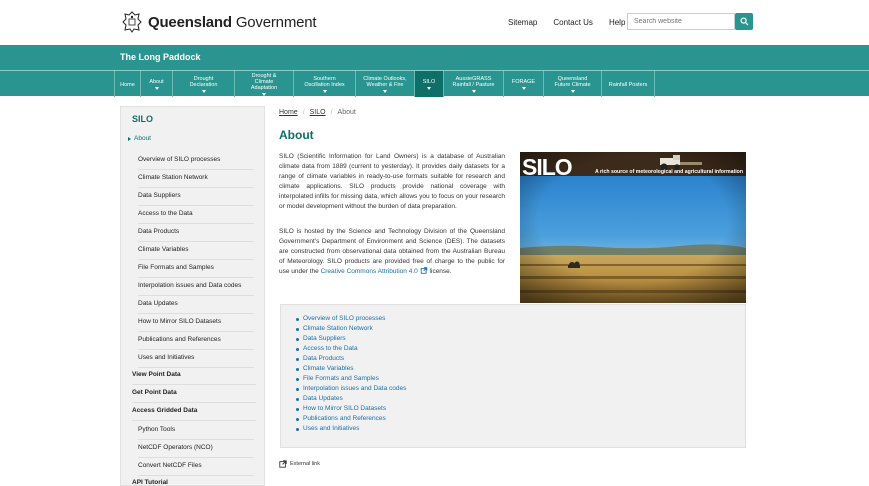 The image size is (869, 486). Describe the element at coordinates (374, 271) in the screenshot. I see `creative-commons-link: Creative Commons Attribution 4.0` at that location.